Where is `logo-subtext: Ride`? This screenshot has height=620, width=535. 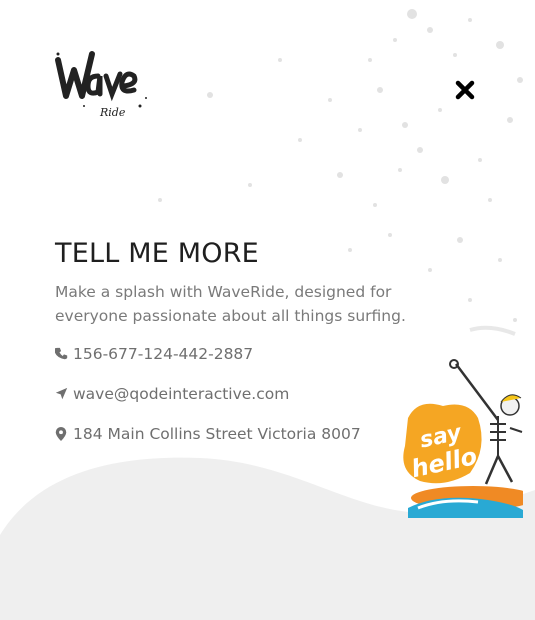 logo-subtext: Ride is located at coordinates (112, 112).